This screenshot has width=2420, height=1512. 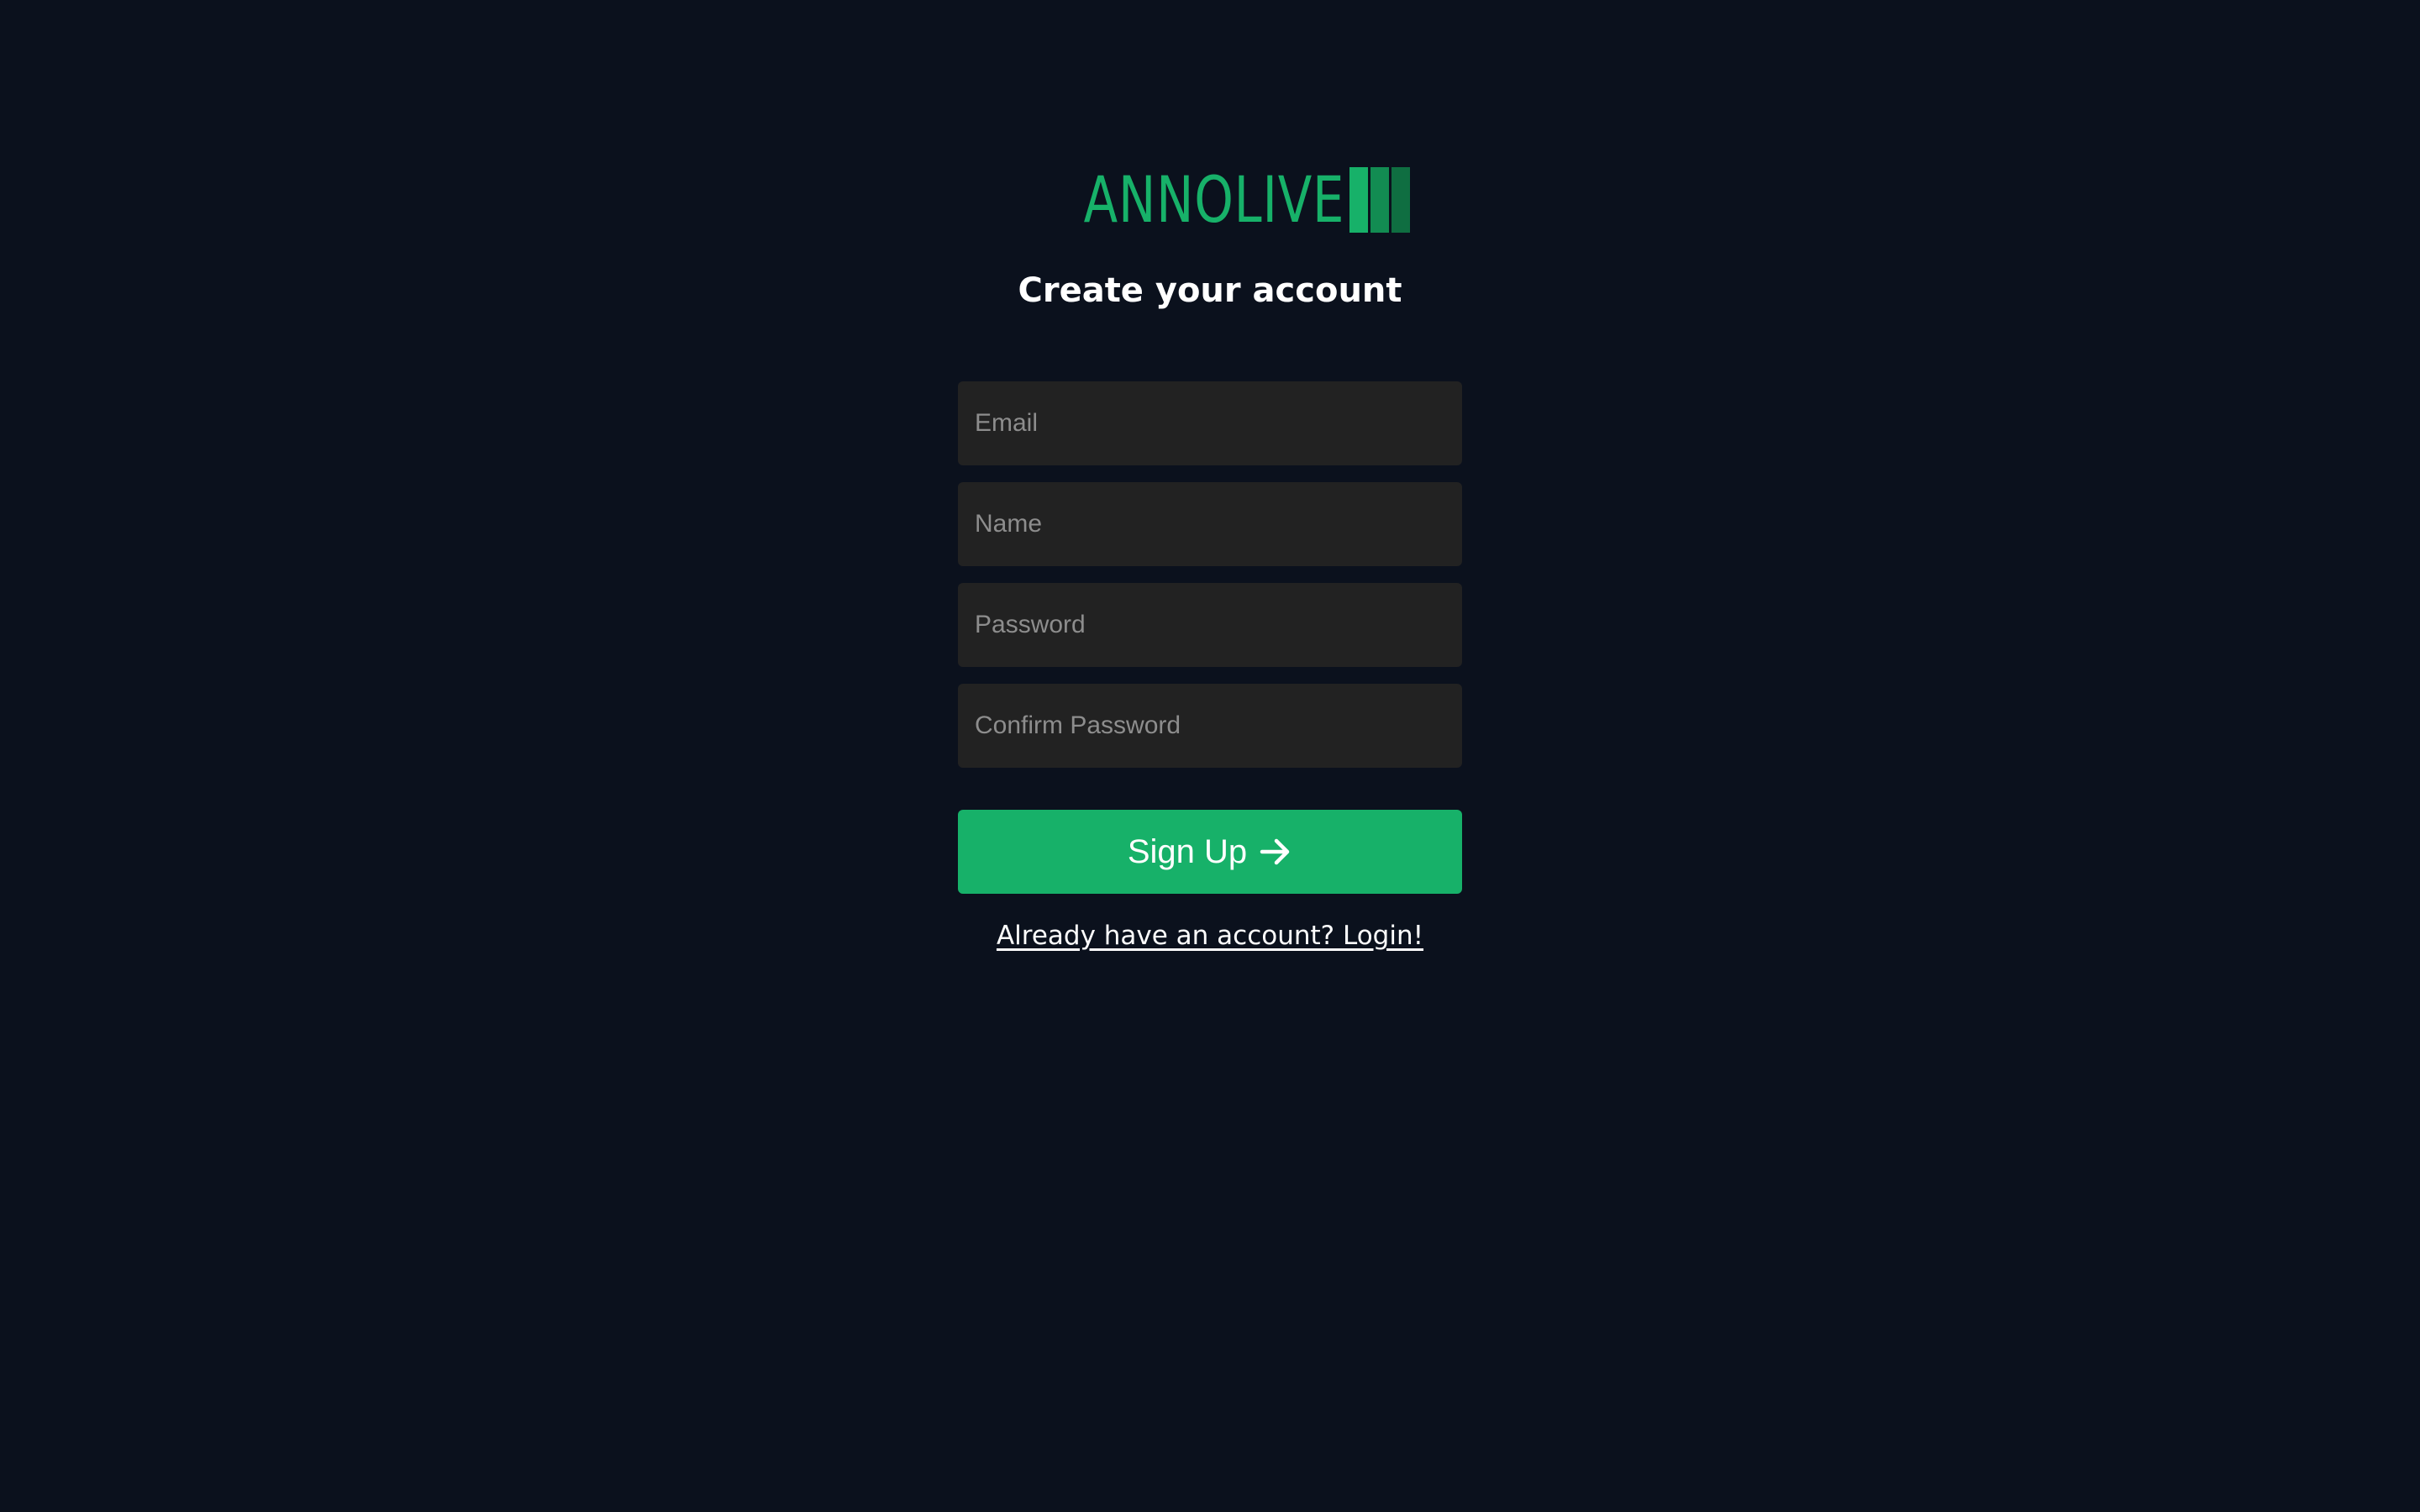 I want to click on email-field, so click(x=1210, y=423).